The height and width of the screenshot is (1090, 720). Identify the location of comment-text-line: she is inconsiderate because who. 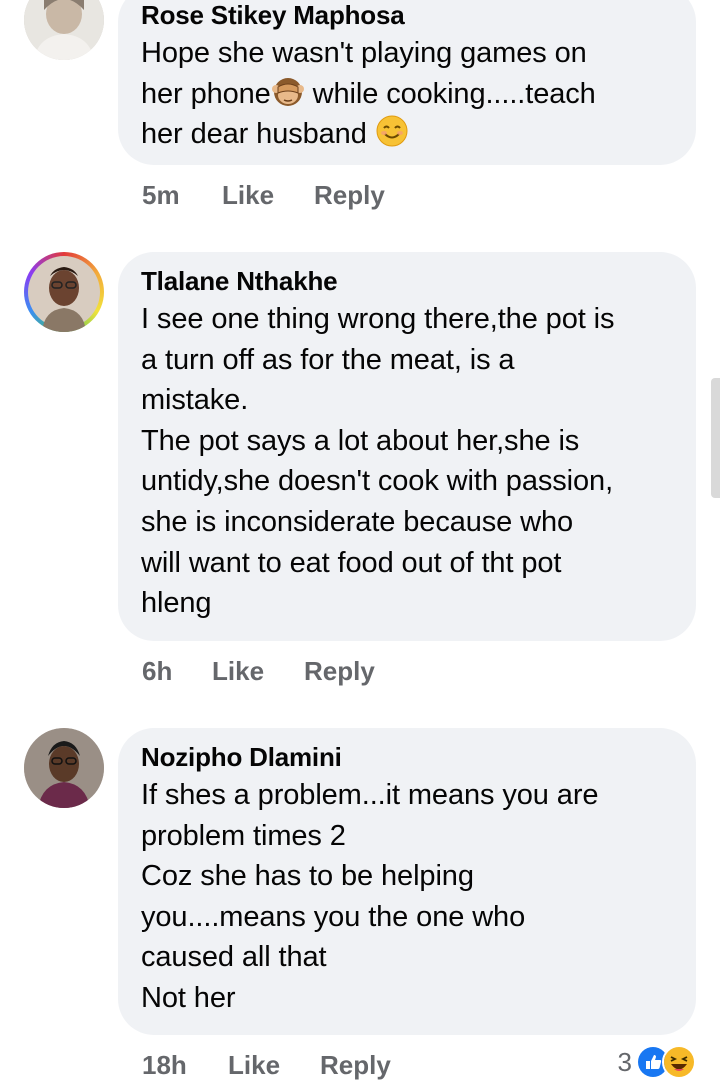
(357, 521).